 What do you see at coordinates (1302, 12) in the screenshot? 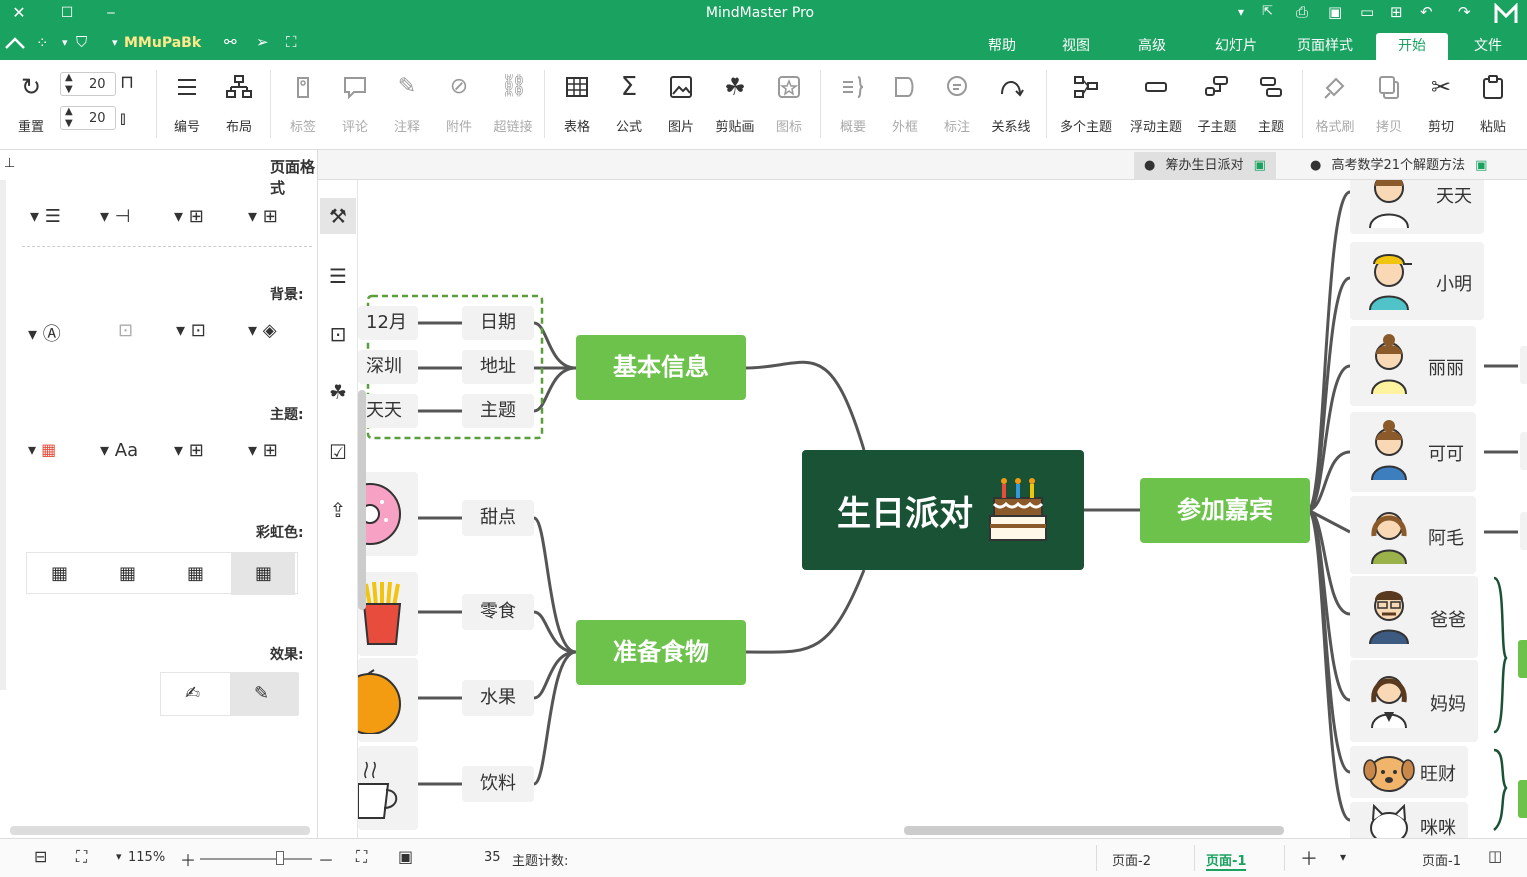
I see `print-icon: ⎙` at bounding box center [1302, 12].